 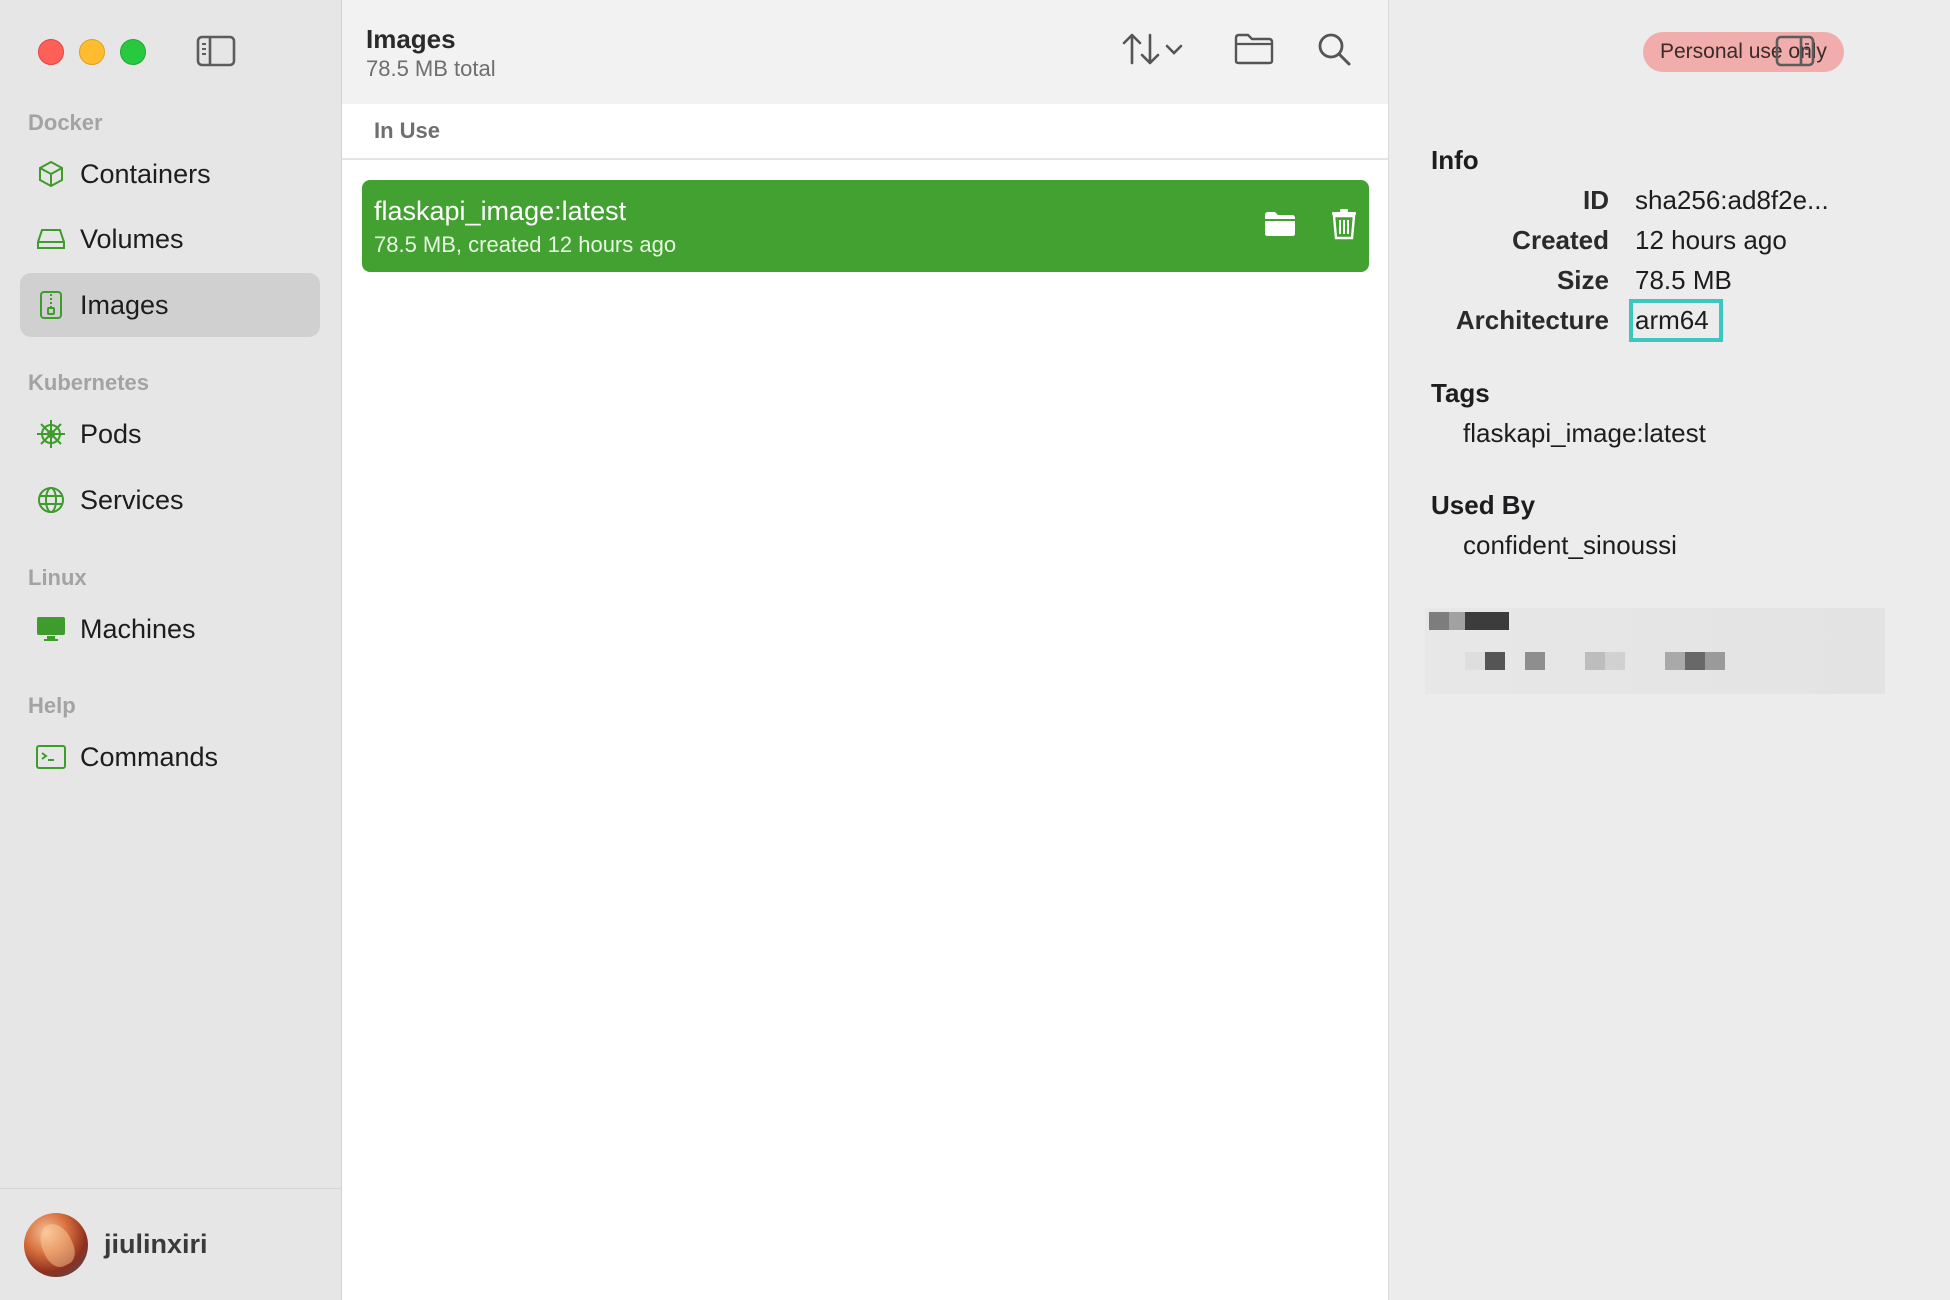 I want to click on sidebar-item-machines: Machines, so click(x=170, y=629).